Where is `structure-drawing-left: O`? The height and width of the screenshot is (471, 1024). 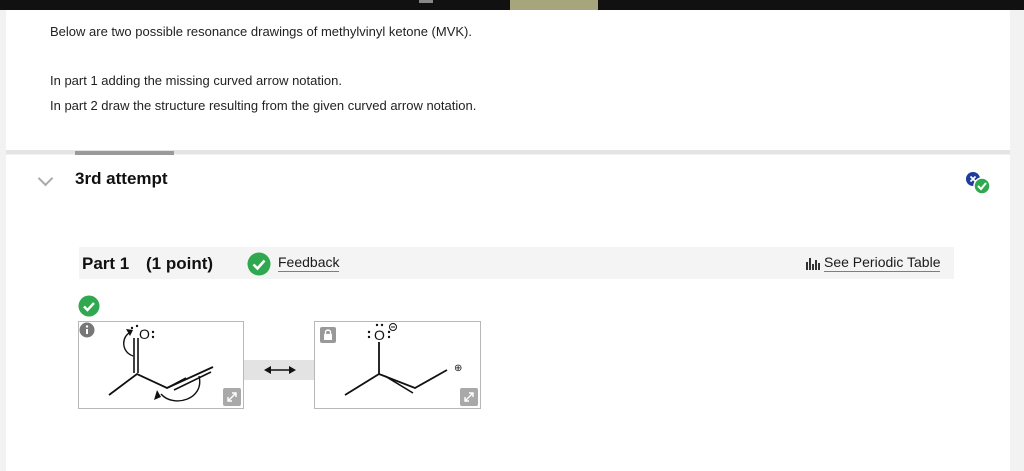
structure-drawing-left: O is located at coordinates (161, 363).